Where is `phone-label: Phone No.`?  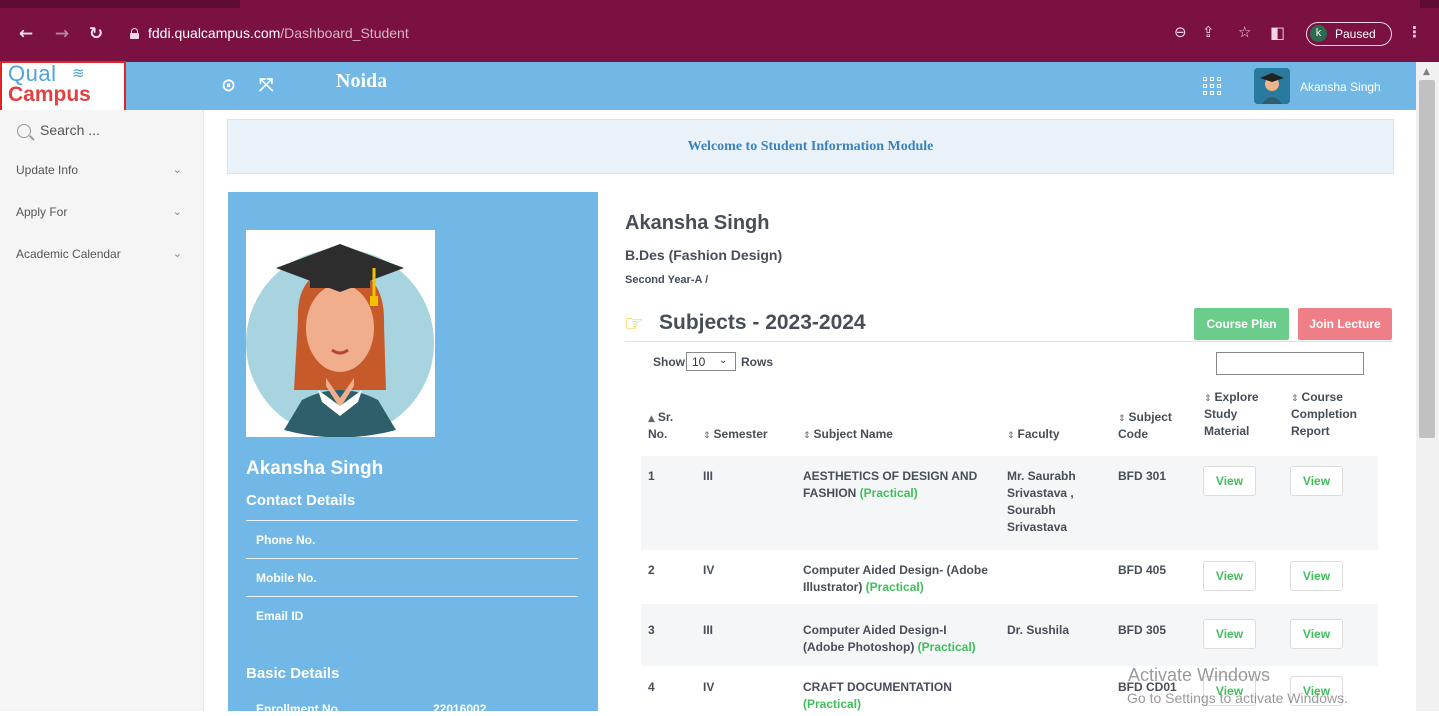
phone-label: Phone No. is located at coordinates (286, 540).